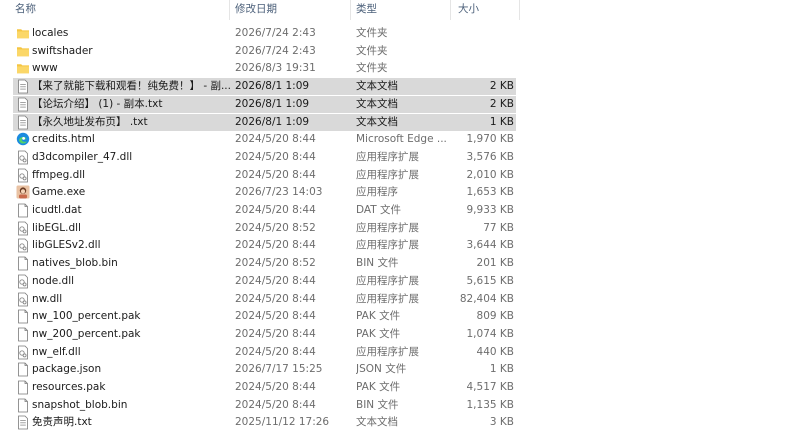 The width and height of the screenshot is (800, 431). I want to click on file-name: Game.exe, so click(59, 192).